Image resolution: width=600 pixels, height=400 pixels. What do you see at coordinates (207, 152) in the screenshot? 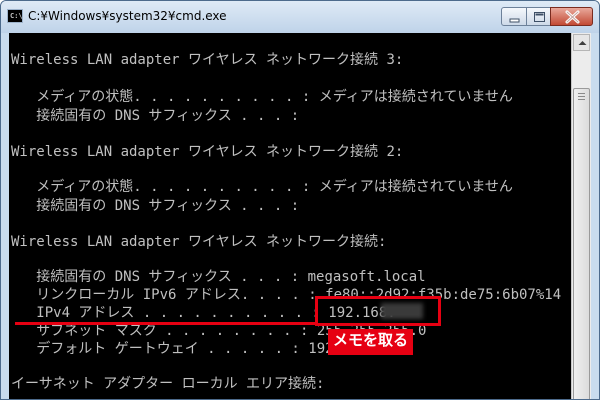
I see `console-line: Wireless LAN adapter ワイヤレス ネットワーク接続 2:` at bounding box center [207, 152].